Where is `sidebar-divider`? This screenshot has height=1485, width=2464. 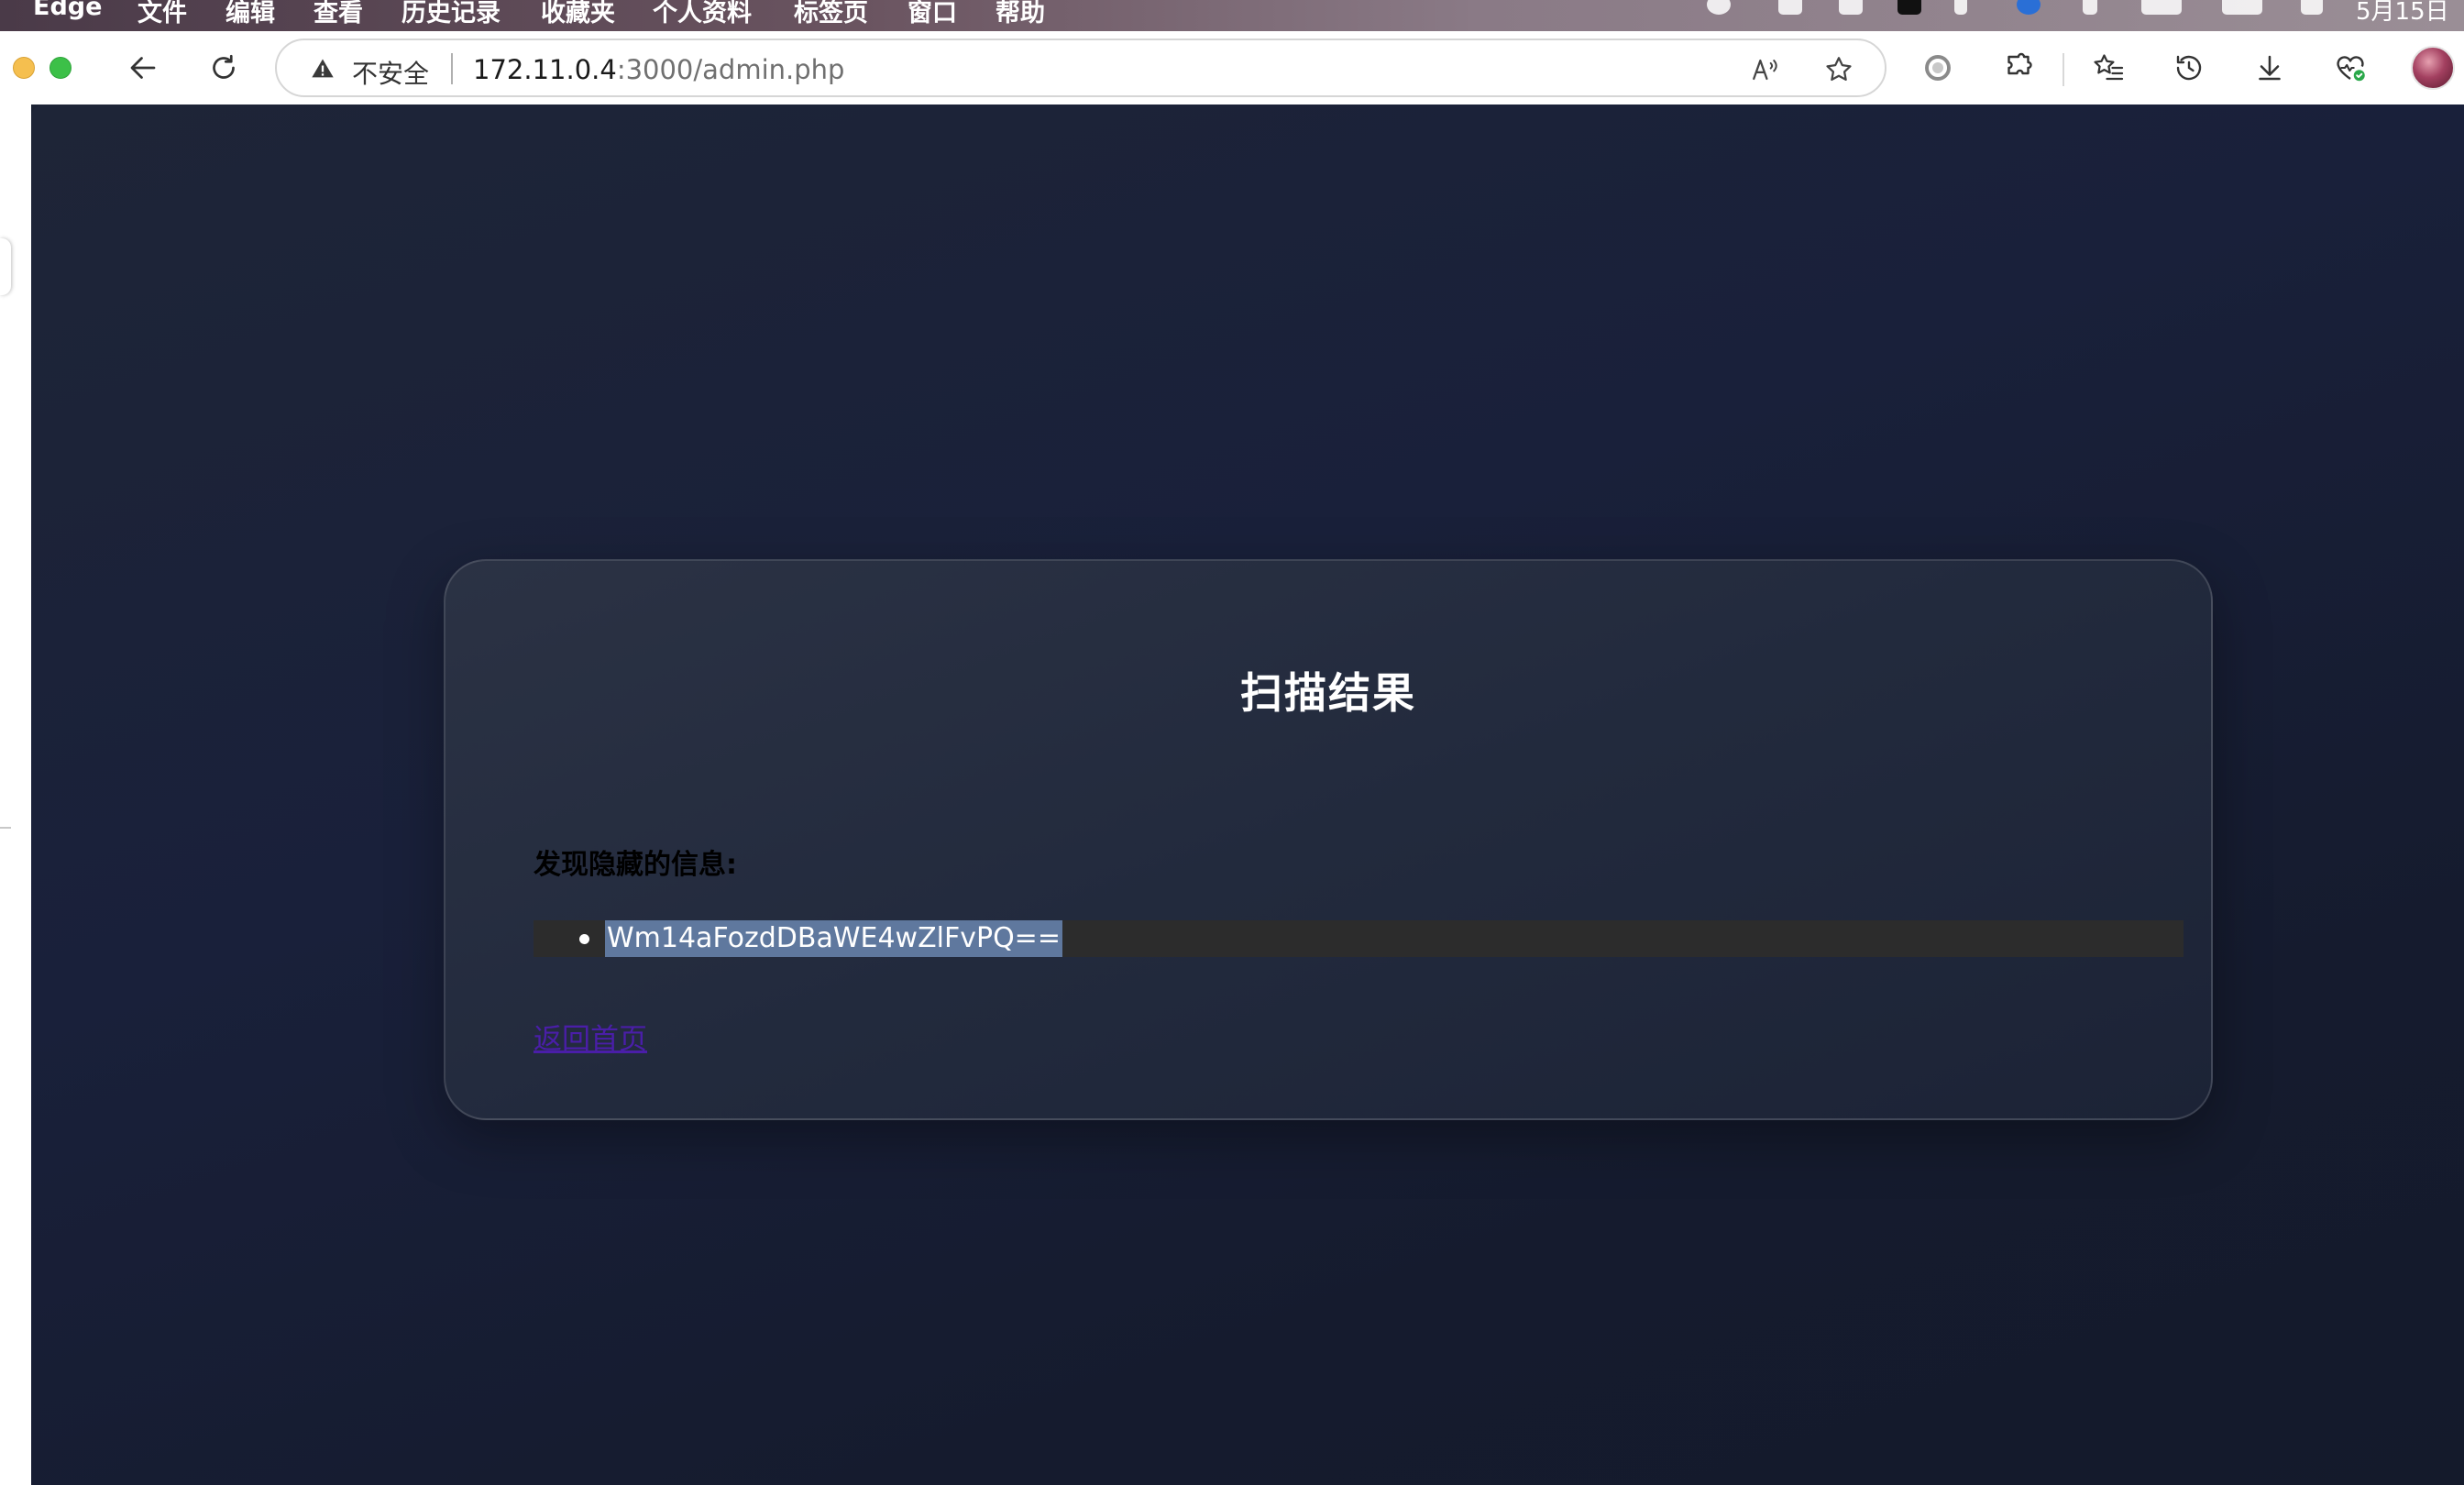 sidebar-divider is located at coordinates (5, 828).